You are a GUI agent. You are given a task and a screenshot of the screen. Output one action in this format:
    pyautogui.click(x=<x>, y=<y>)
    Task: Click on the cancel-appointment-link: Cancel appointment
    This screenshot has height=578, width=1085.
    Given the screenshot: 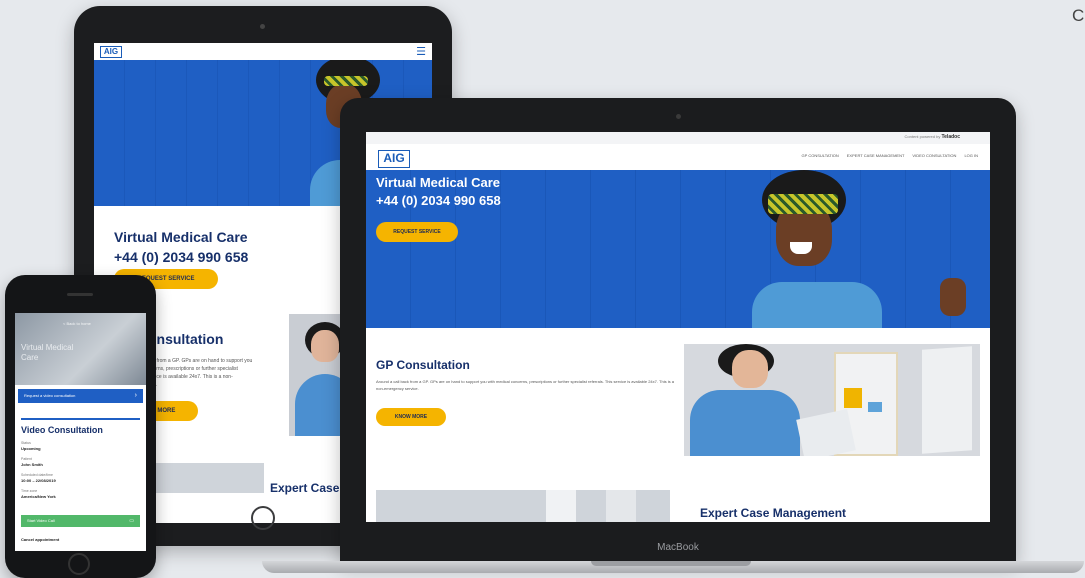 What is the action you would take?
    pyautogui.click(x=40, y=539)
    